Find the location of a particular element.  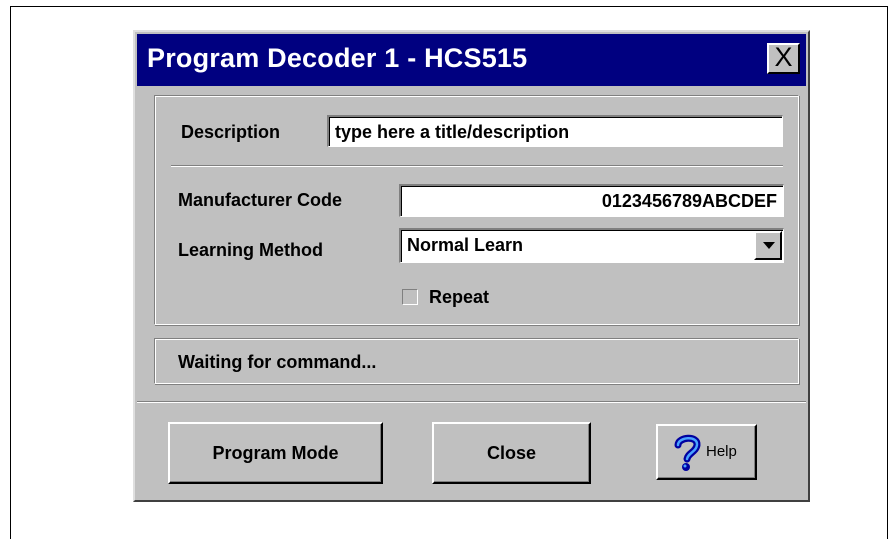

learning-method-value: Normal Learn is located at coordinates (465, 245).